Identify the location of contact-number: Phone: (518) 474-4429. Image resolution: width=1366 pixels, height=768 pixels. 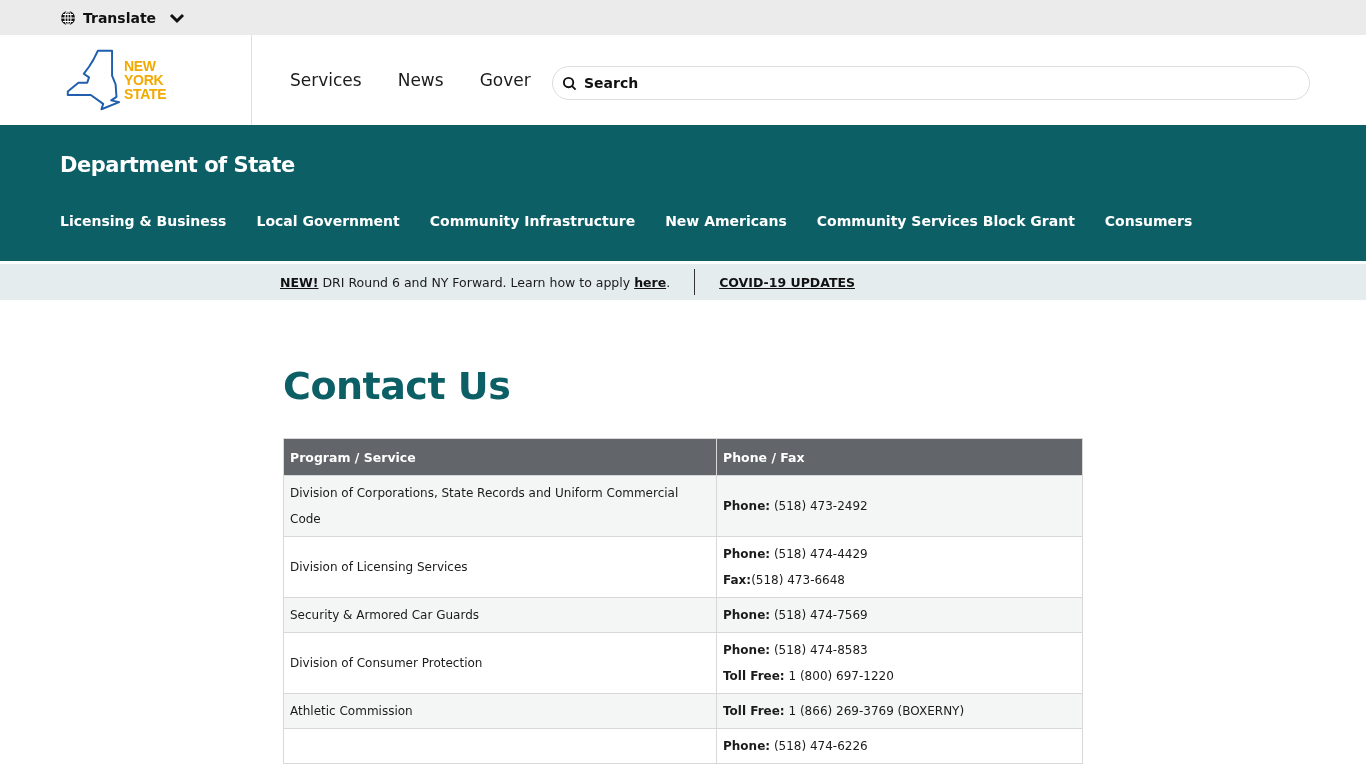
(795, 554).